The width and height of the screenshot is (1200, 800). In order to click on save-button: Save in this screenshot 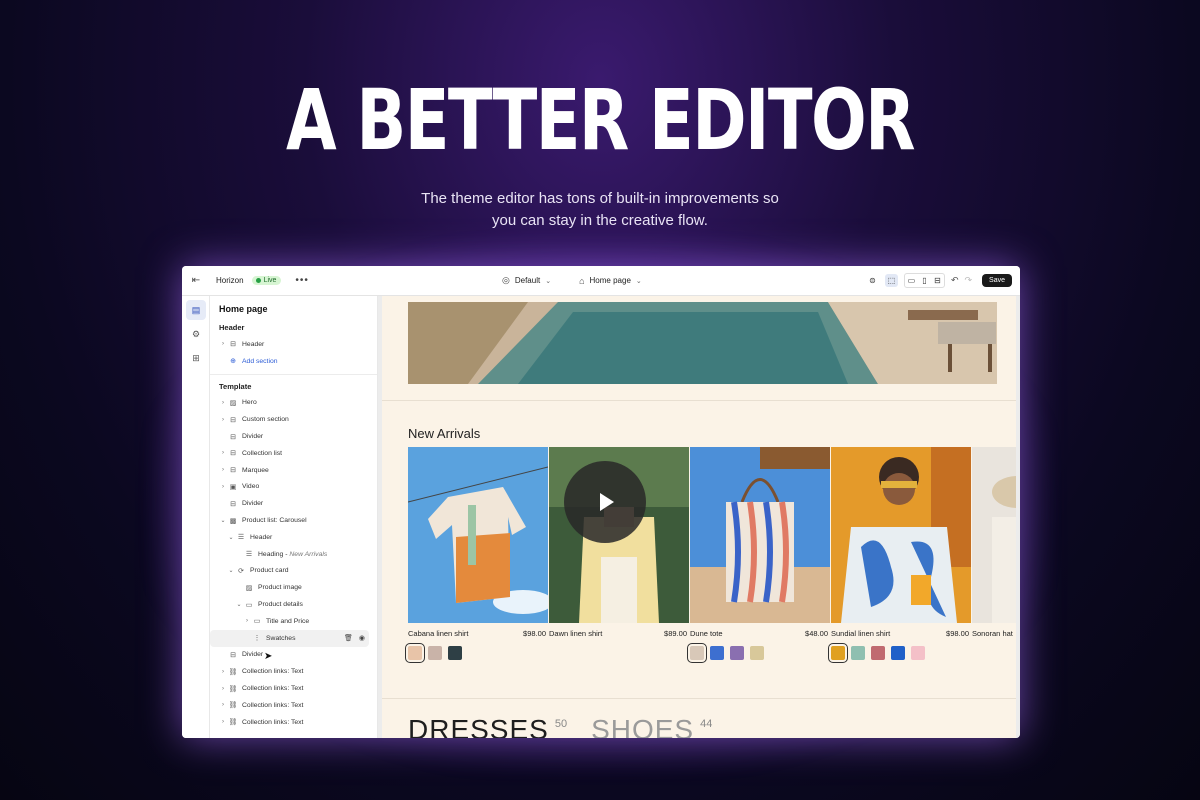, I will do `click(997, 280)`.